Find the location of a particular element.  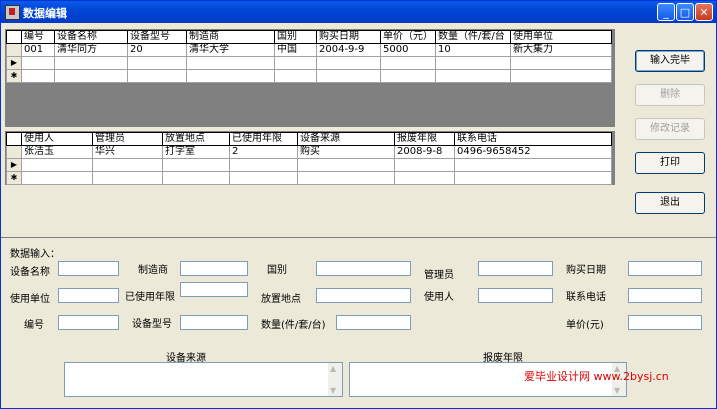

device-name-input is located at coordinates (88, 268).